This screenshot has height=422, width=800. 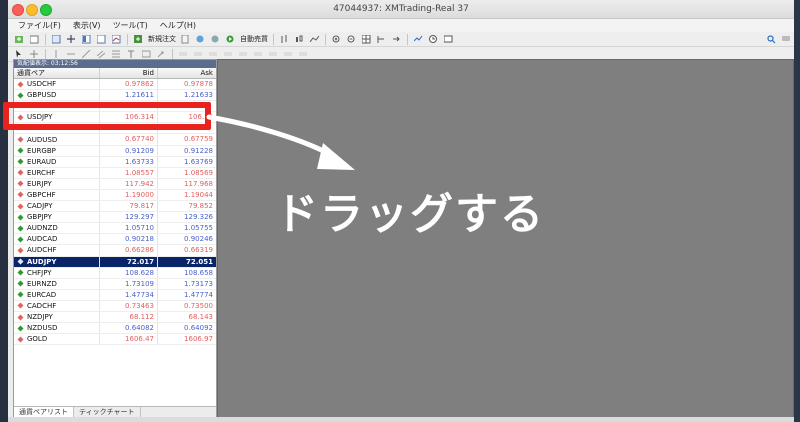 What do you see at coordinates (115, 184) in the screenshot?
I see `symbol-row: EURJPY 117.942 117.968` at bounding box center [115, 184].